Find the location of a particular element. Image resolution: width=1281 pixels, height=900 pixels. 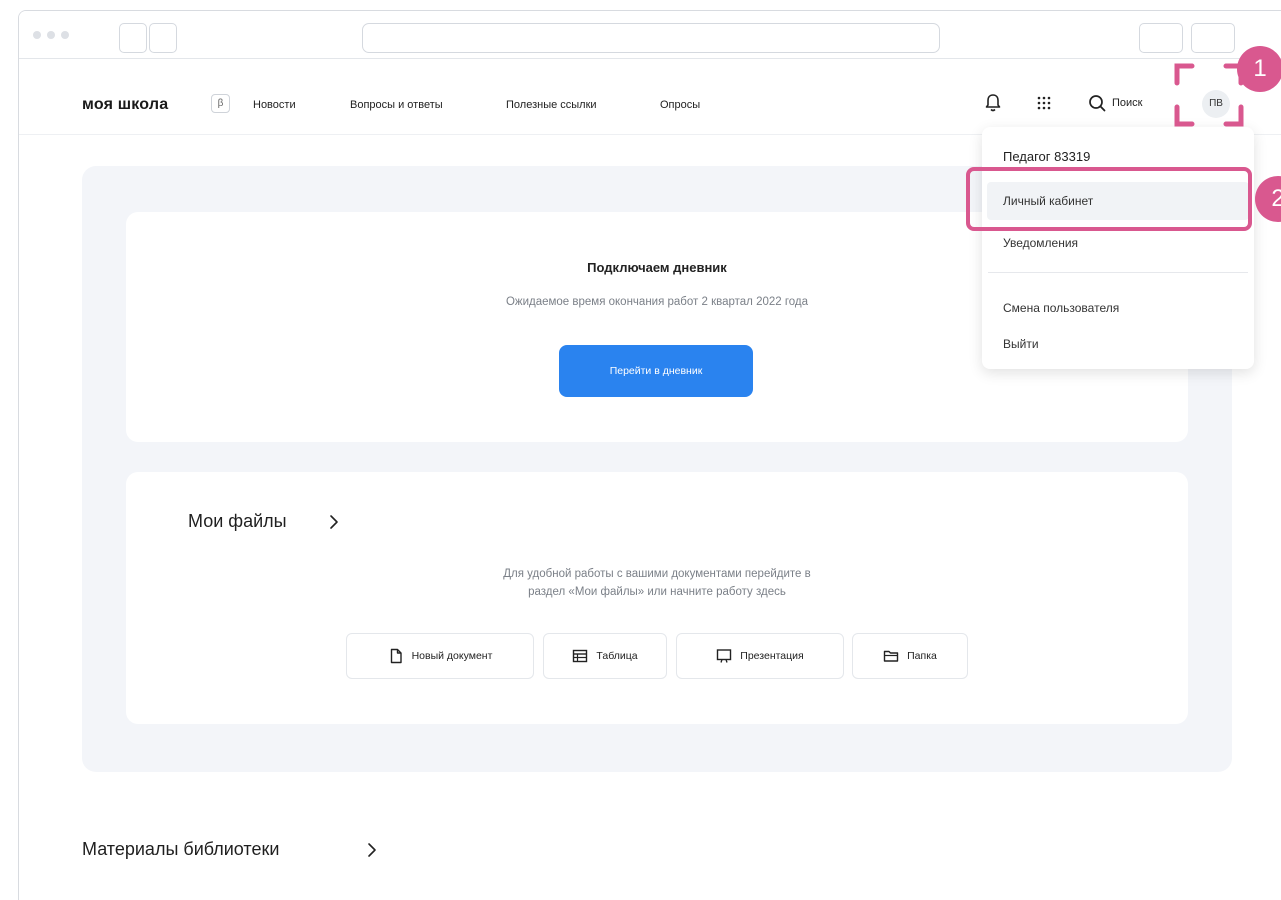

browser-back-button is located at coordinates (133, 38).